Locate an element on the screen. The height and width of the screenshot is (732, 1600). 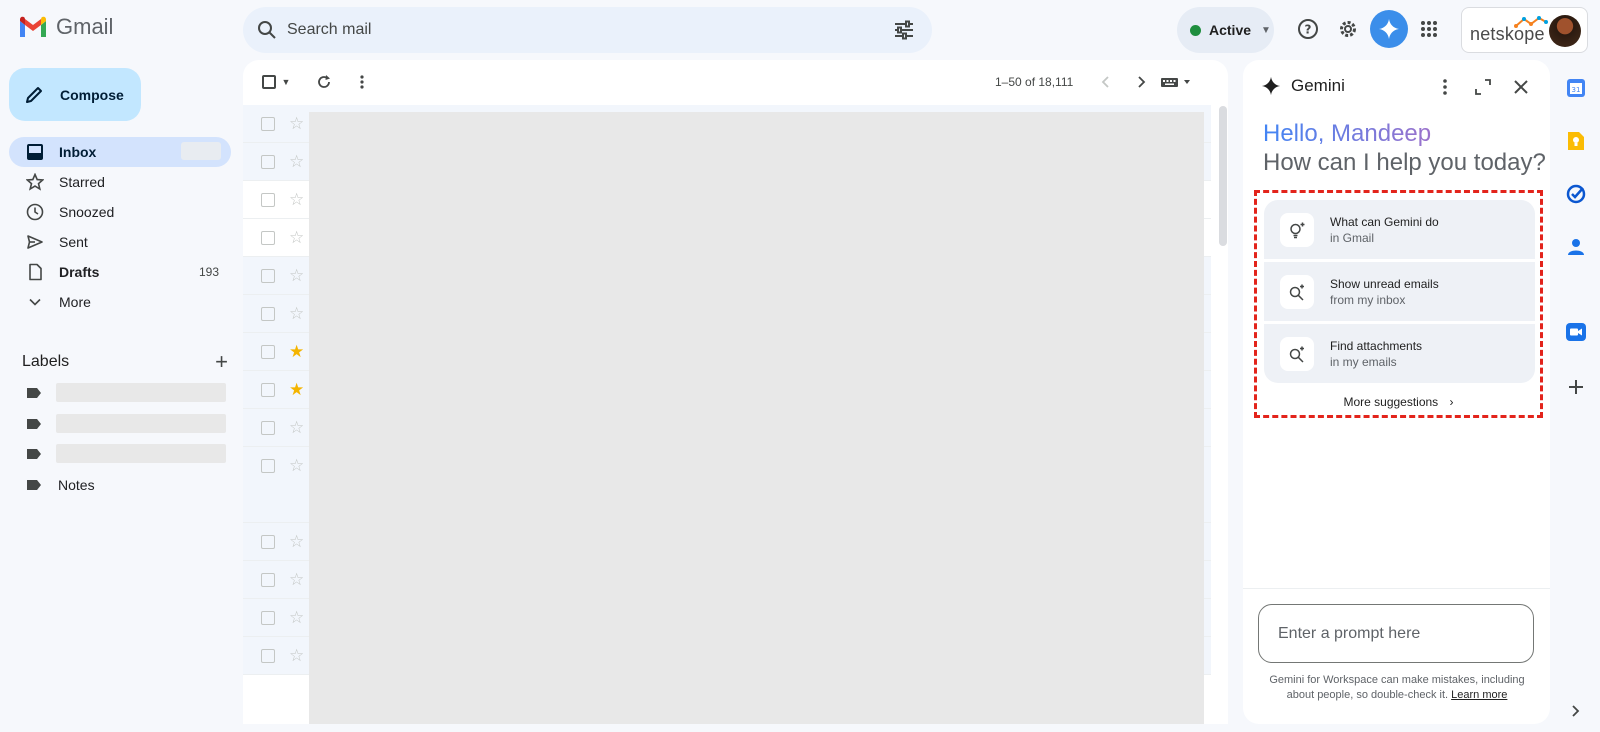
input-tools-keyboard-icon is located at coordinates (1177, 82).